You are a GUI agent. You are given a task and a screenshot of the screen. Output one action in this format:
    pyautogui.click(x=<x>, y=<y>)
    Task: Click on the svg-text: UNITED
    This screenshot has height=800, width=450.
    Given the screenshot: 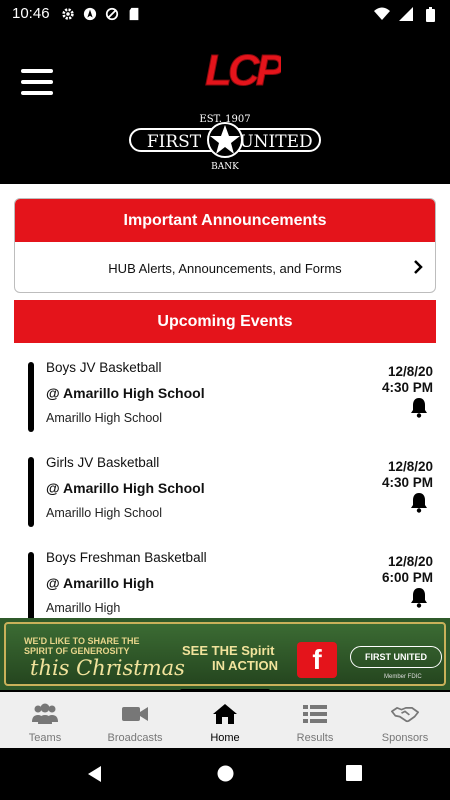 What is the action you would take?
    pyautogui.click(x=275, y=142)
    